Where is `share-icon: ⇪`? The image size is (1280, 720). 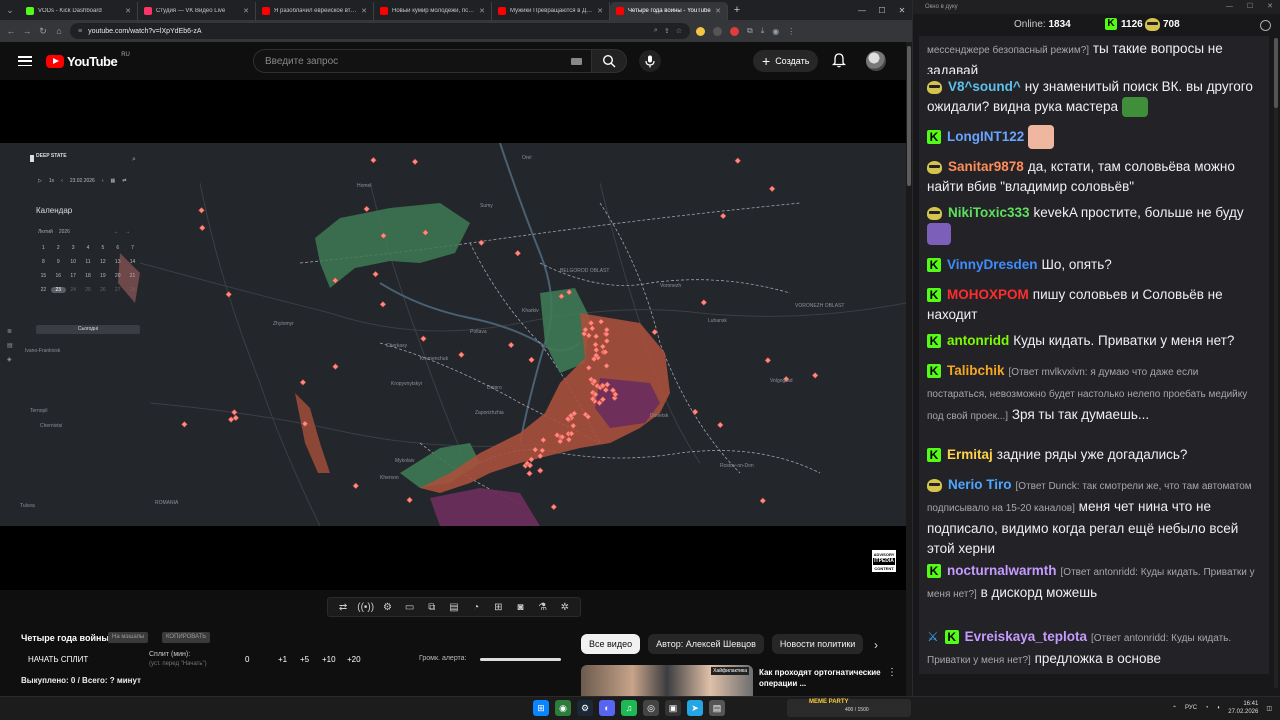 share-icon: ⇪ is located at coordinates (667, 31).